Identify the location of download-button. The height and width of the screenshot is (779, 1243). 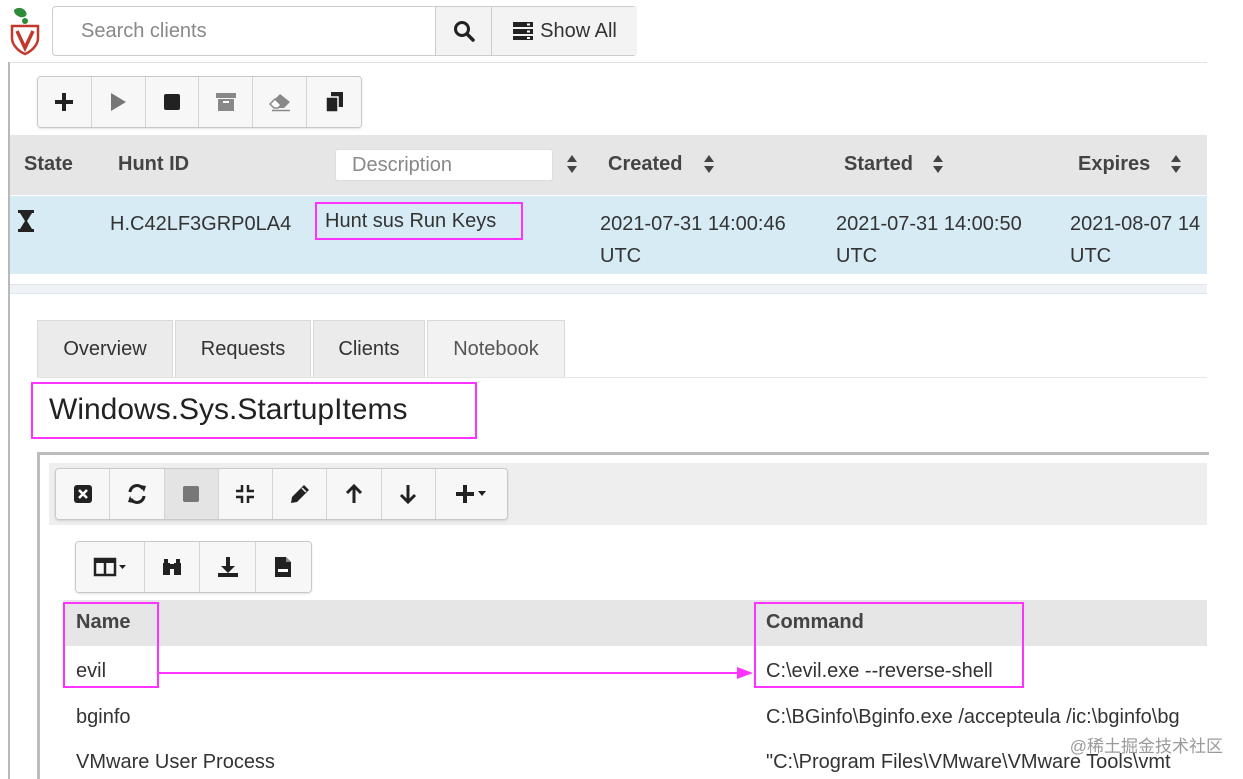
(228, 567).